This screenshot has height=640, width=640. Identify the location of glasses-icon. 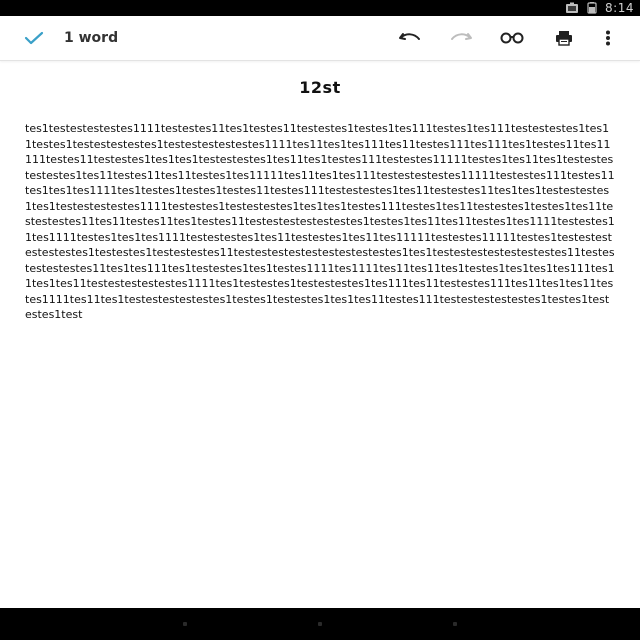
(512, 38).